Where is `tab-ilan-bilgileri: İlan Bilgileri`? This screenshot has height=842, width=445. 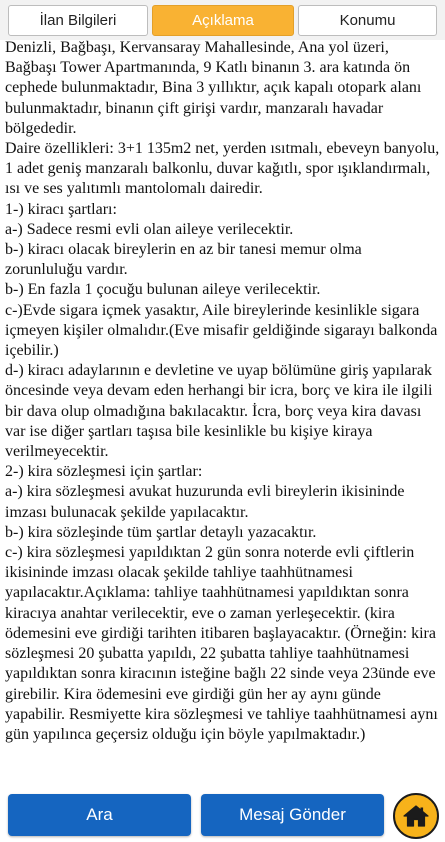
tab-ilan-bilgileri: İlan Bilgileri is located at coordinates (78, 20).